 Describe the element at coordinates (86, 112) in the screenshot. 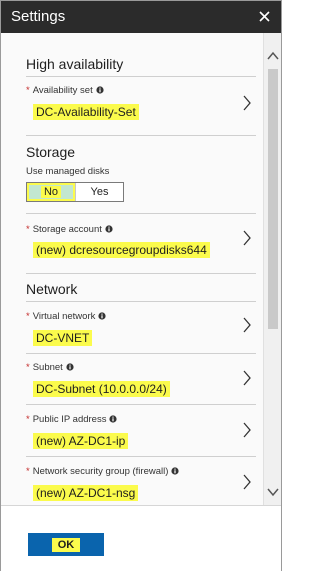

I see `availability-set-value: DC-Availability-Set` at that location.